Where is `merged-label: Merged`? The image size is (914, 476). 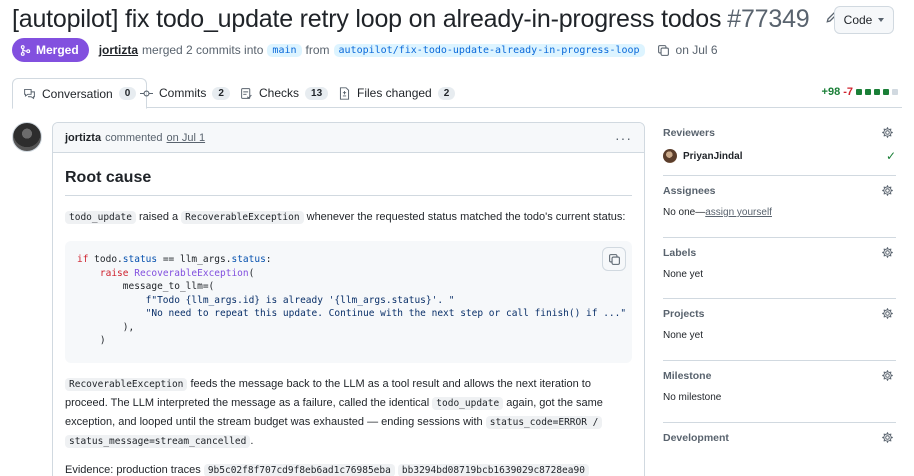
merged-label: Merged is located at coordinates (57, 50).